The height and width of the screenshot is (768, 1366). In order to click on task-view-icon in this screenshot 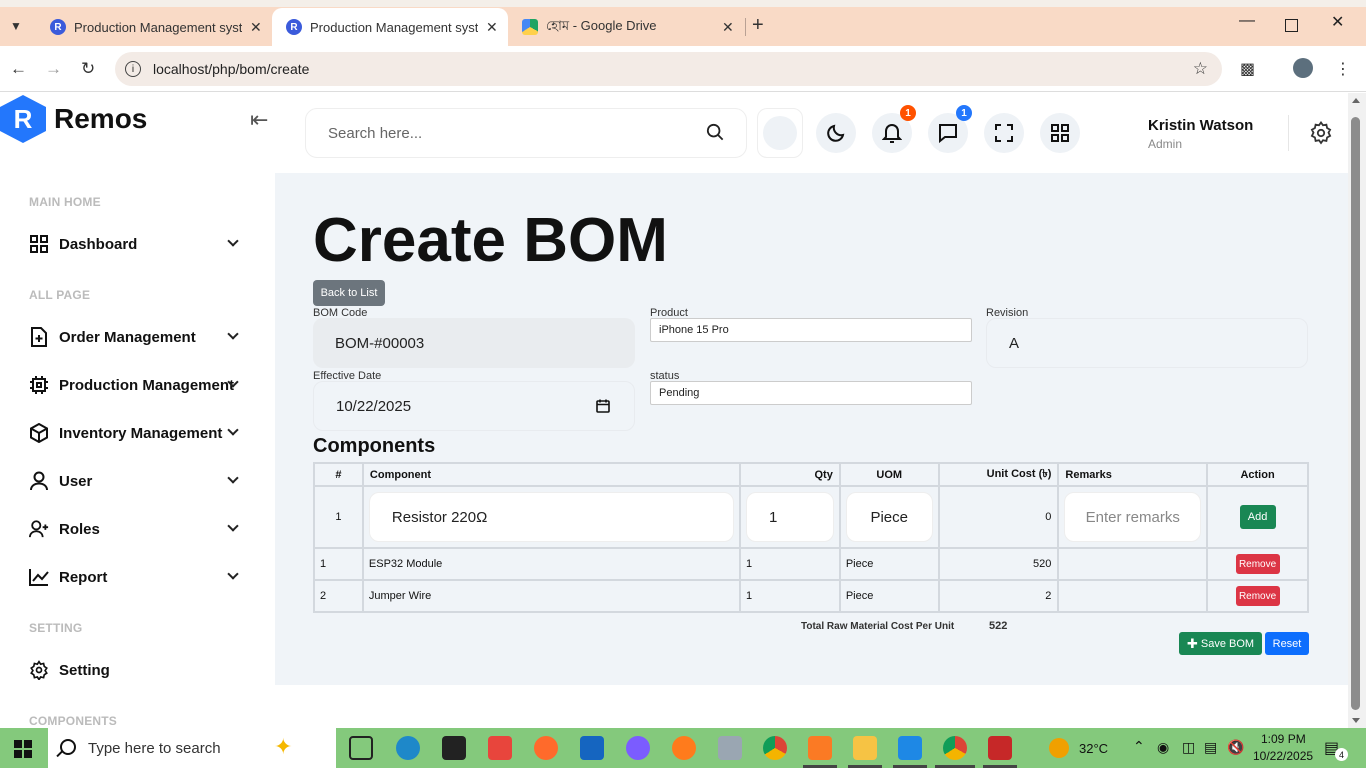, I will do `click(361, 748)`.